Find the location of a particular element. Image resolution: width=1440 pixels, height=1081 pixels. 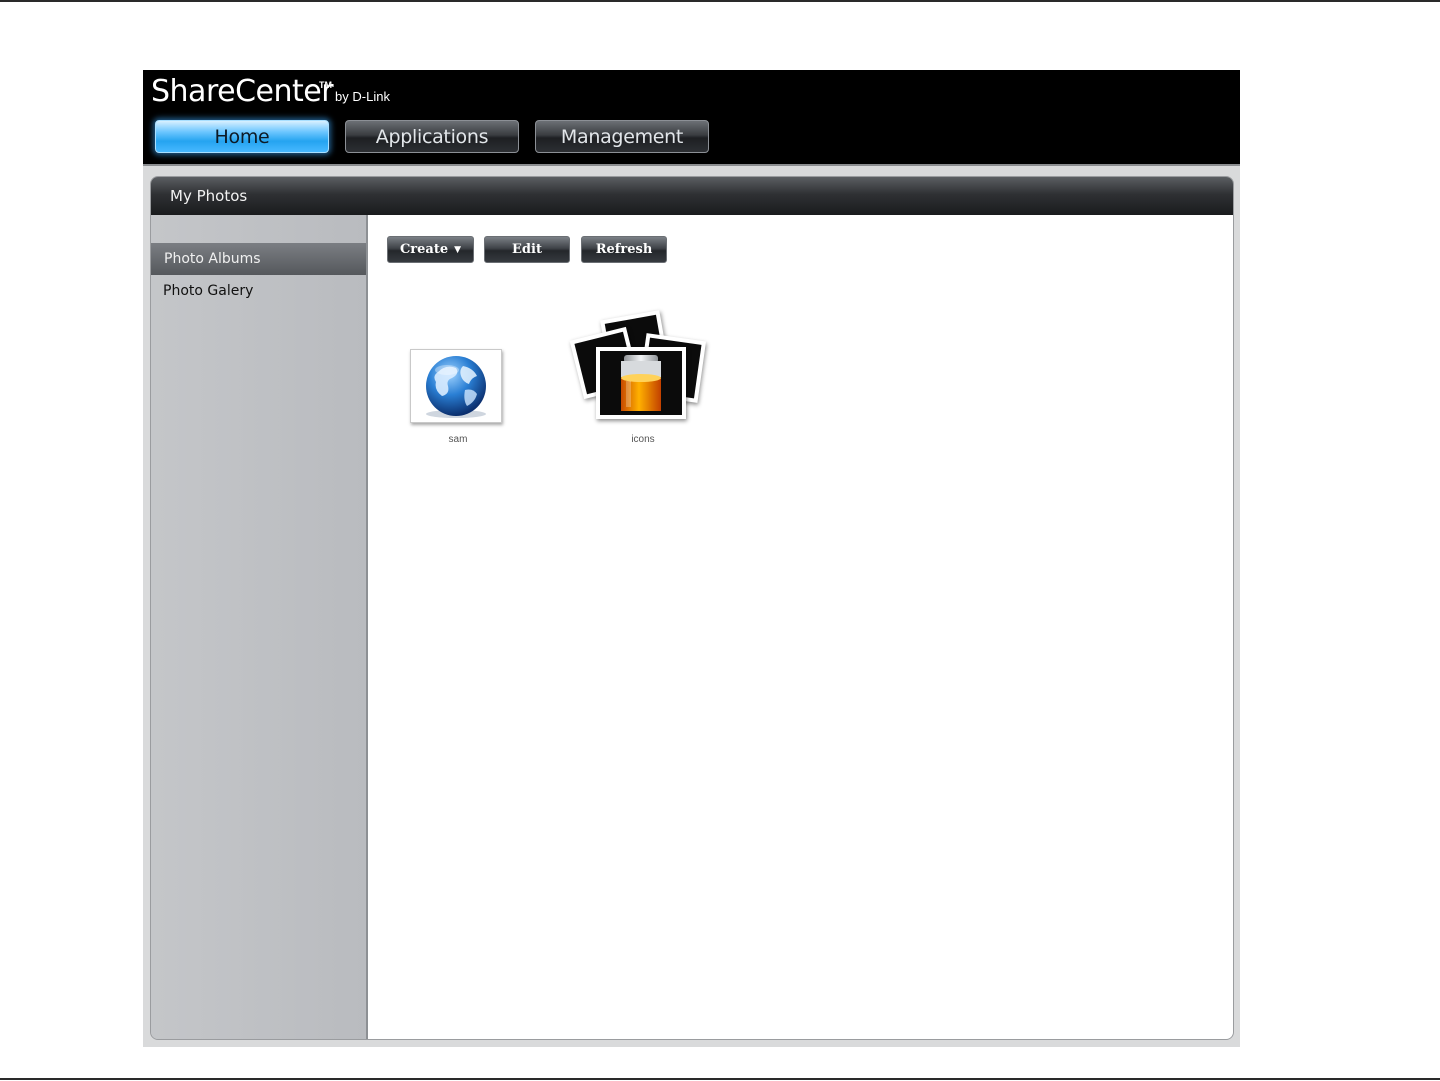

refresh-button: Refresh is located at coordinates (624, 249).